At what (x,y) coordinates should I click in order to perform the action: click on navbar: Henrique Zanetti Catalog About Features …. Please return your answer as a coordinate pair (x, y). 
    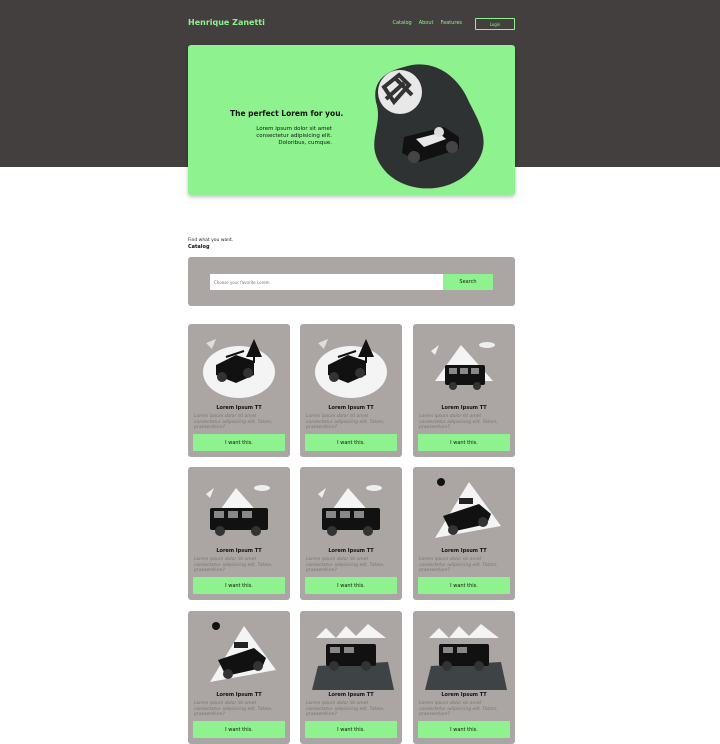
    Looking at the image, I should click on (351, 25).